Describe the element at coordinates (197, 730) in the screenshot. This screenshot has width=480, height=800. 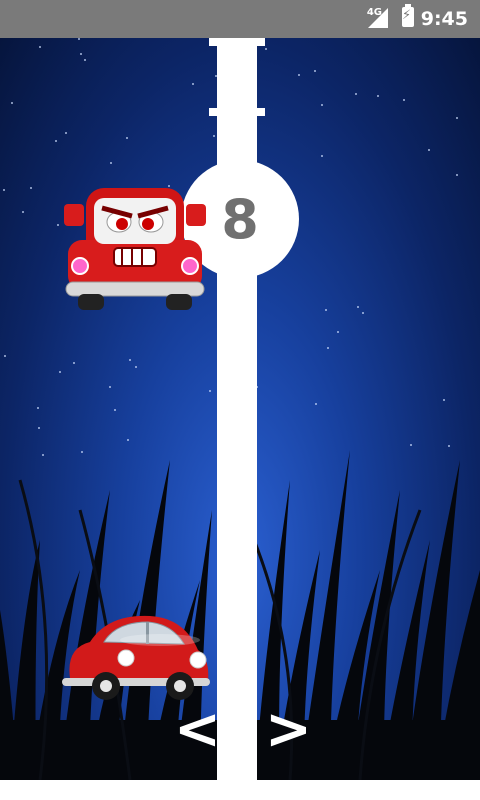
I see `move-left-button: <` at that location.